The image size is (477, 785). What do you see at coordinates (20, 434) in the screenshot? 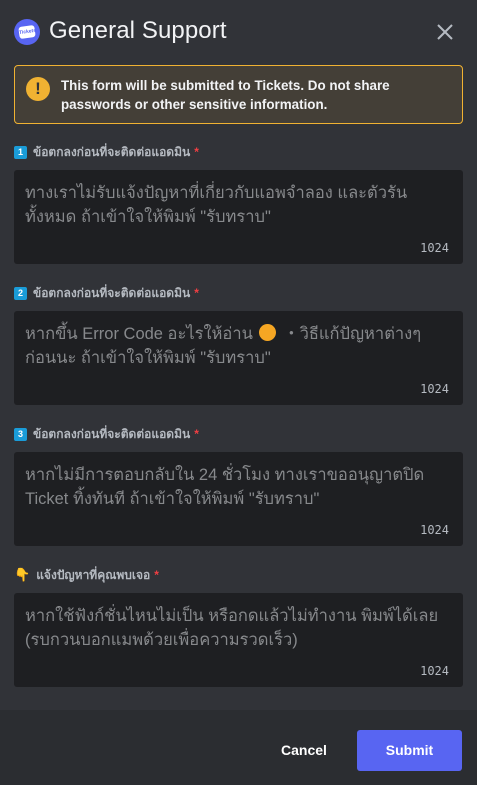
I see `keycap-number-icon: 3` at bounding box center [20, 434].